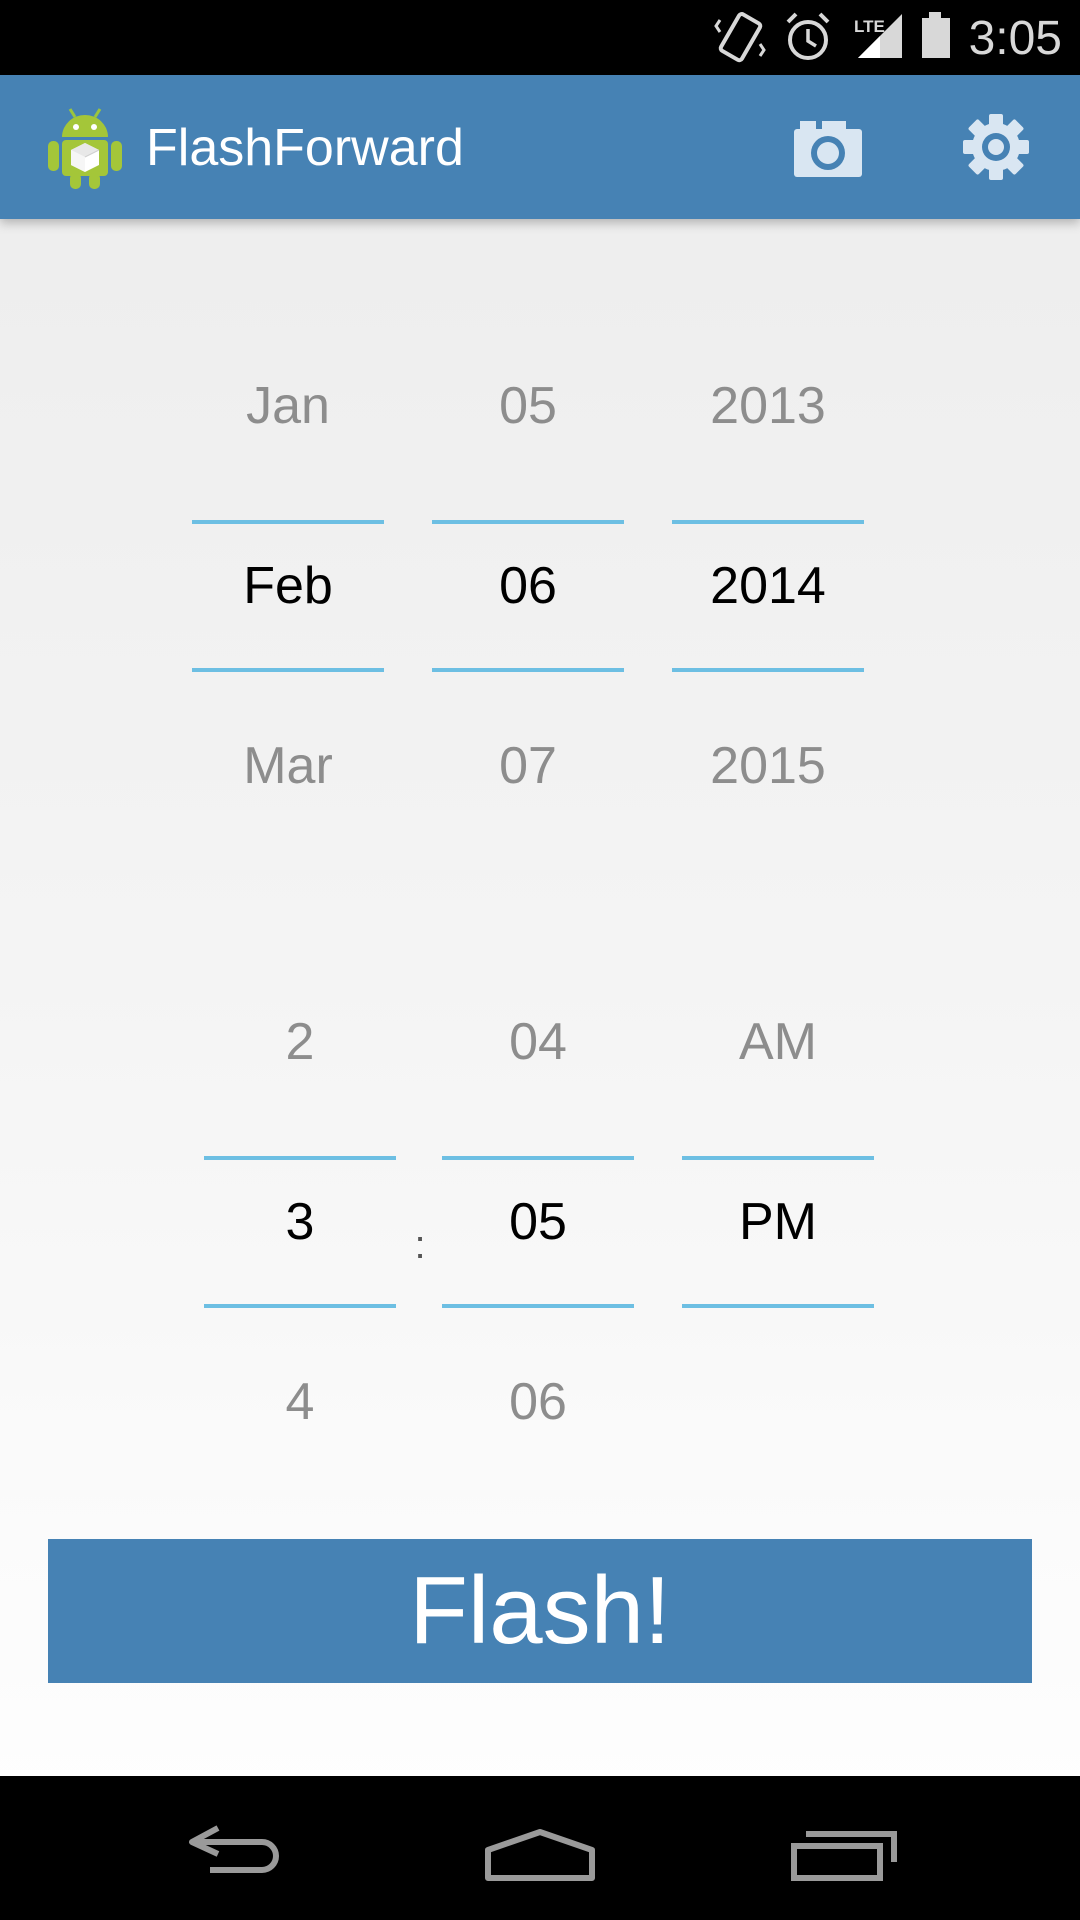  Describe the element at coordinates (778, 1222) in the screenshot. I see `ampm-current: PM` at that location.